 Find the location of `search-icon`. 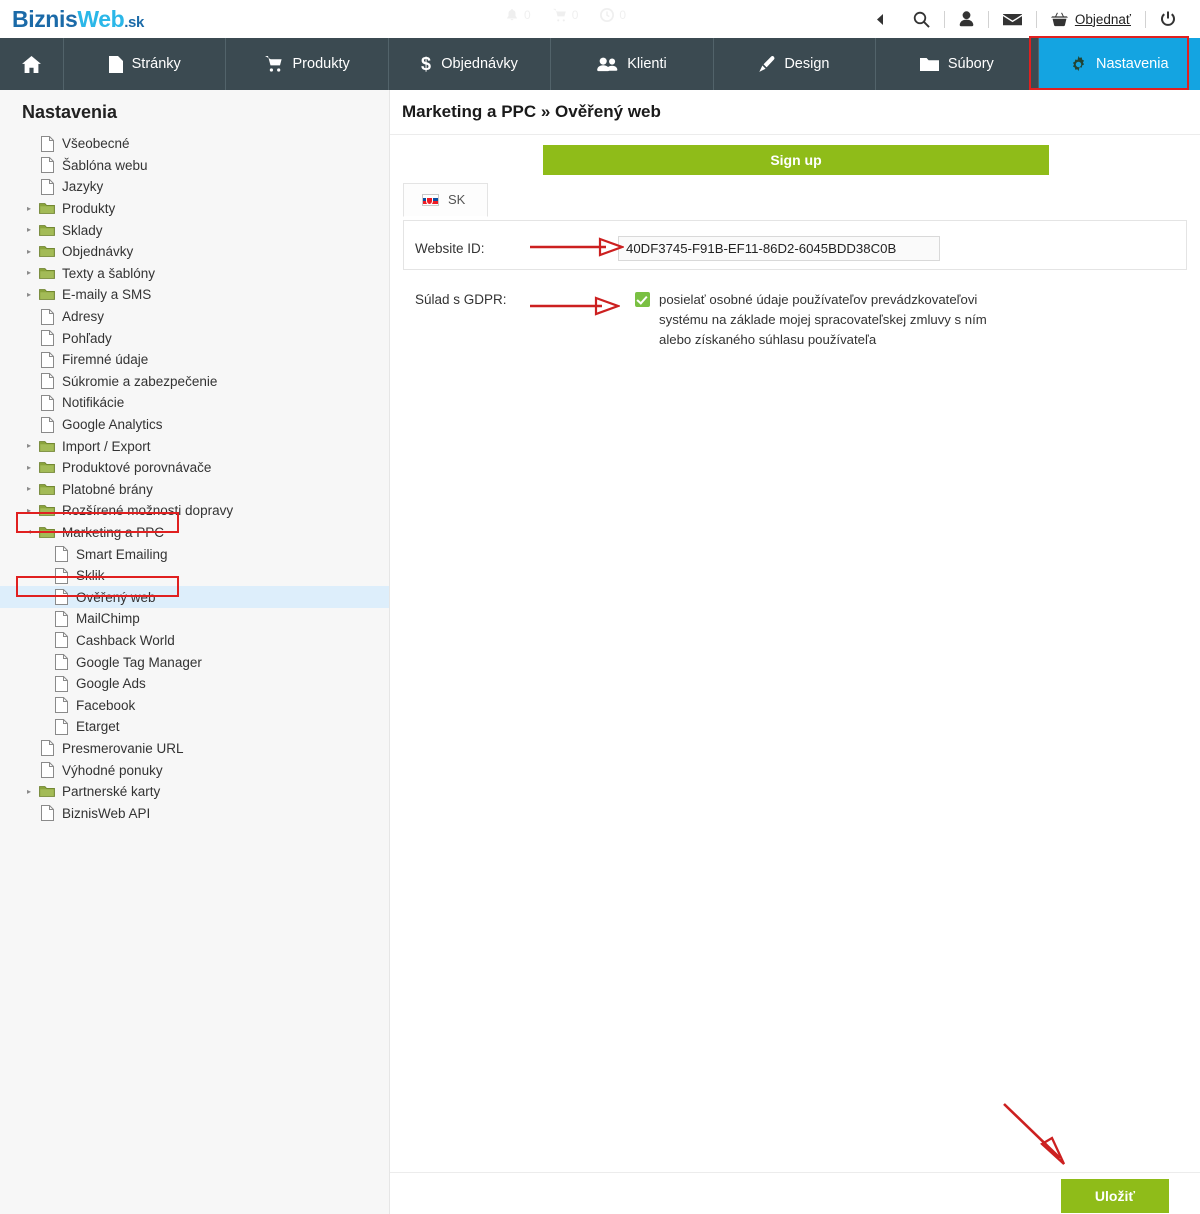

search-icon is located at coordinates (921, 19).